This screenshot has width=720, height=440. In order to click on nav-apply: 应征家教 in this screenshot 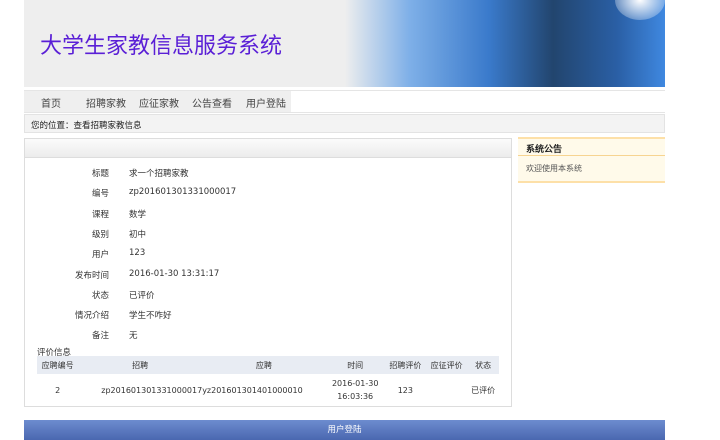, I will do `click(159, 102)`.